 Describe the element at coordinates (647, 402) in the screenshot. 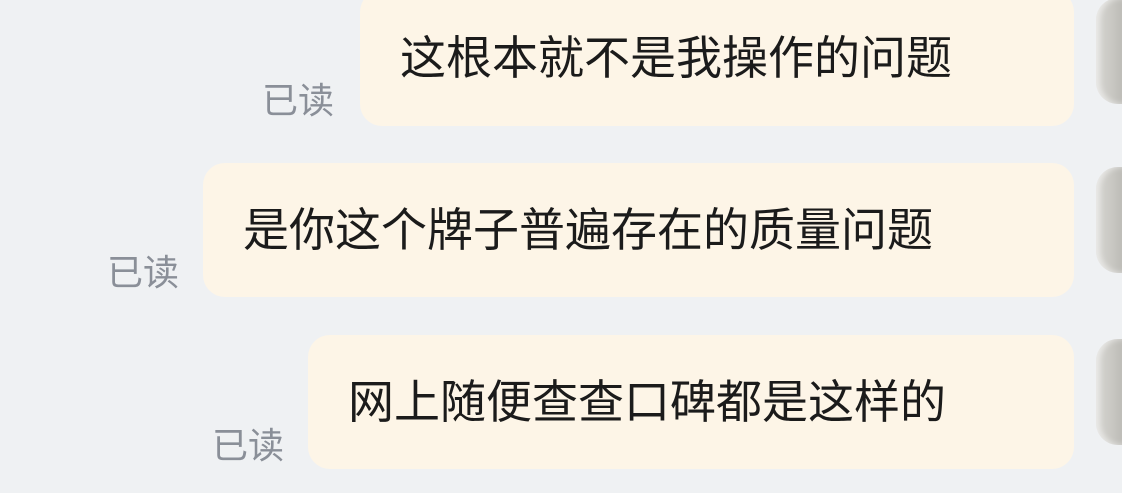

I see `message-text: 网上随便查查口碑都是这样的` at that location.